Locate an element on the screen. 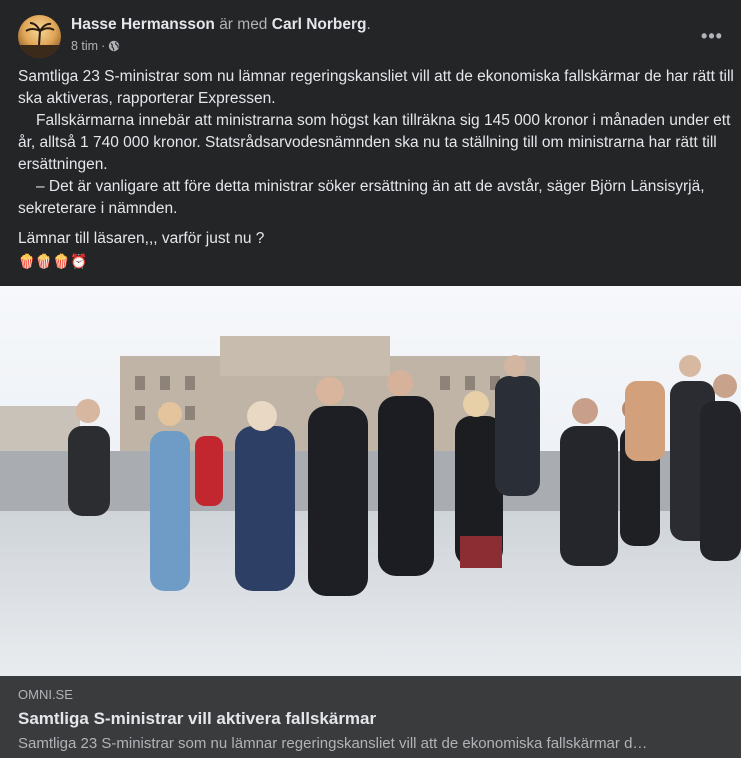  author-line: Hasse Hermansson är med Carl Norberg. is located at coordinates (221, 25).